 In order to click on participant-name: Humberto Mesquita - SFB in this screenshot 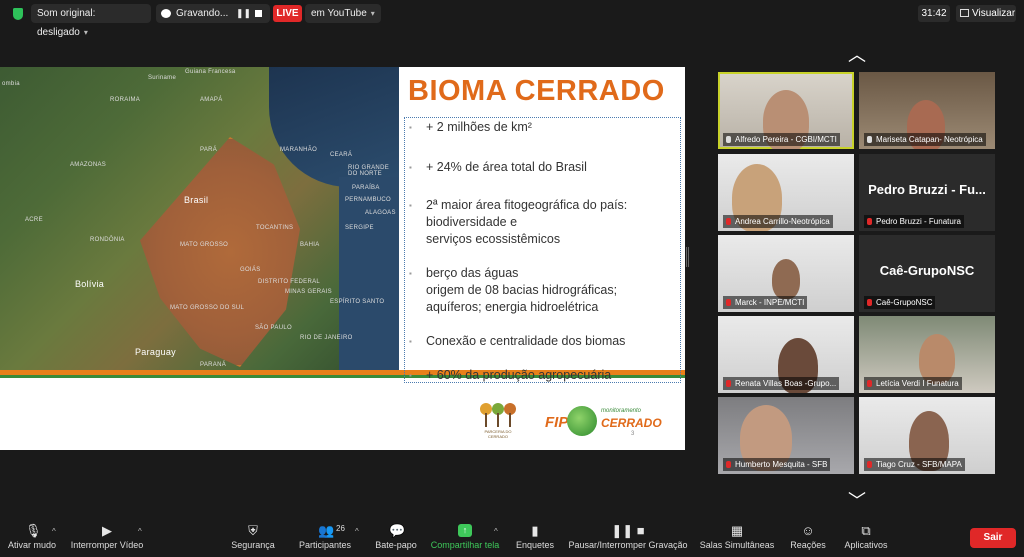, I will do `click(777, 464)`.